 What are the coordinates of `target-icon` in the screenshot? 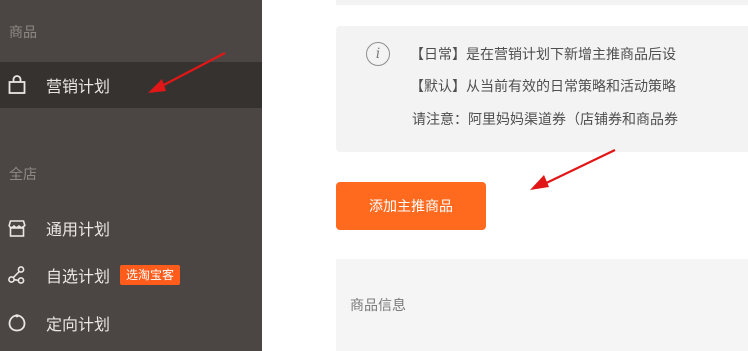 It's located at (17, 323).